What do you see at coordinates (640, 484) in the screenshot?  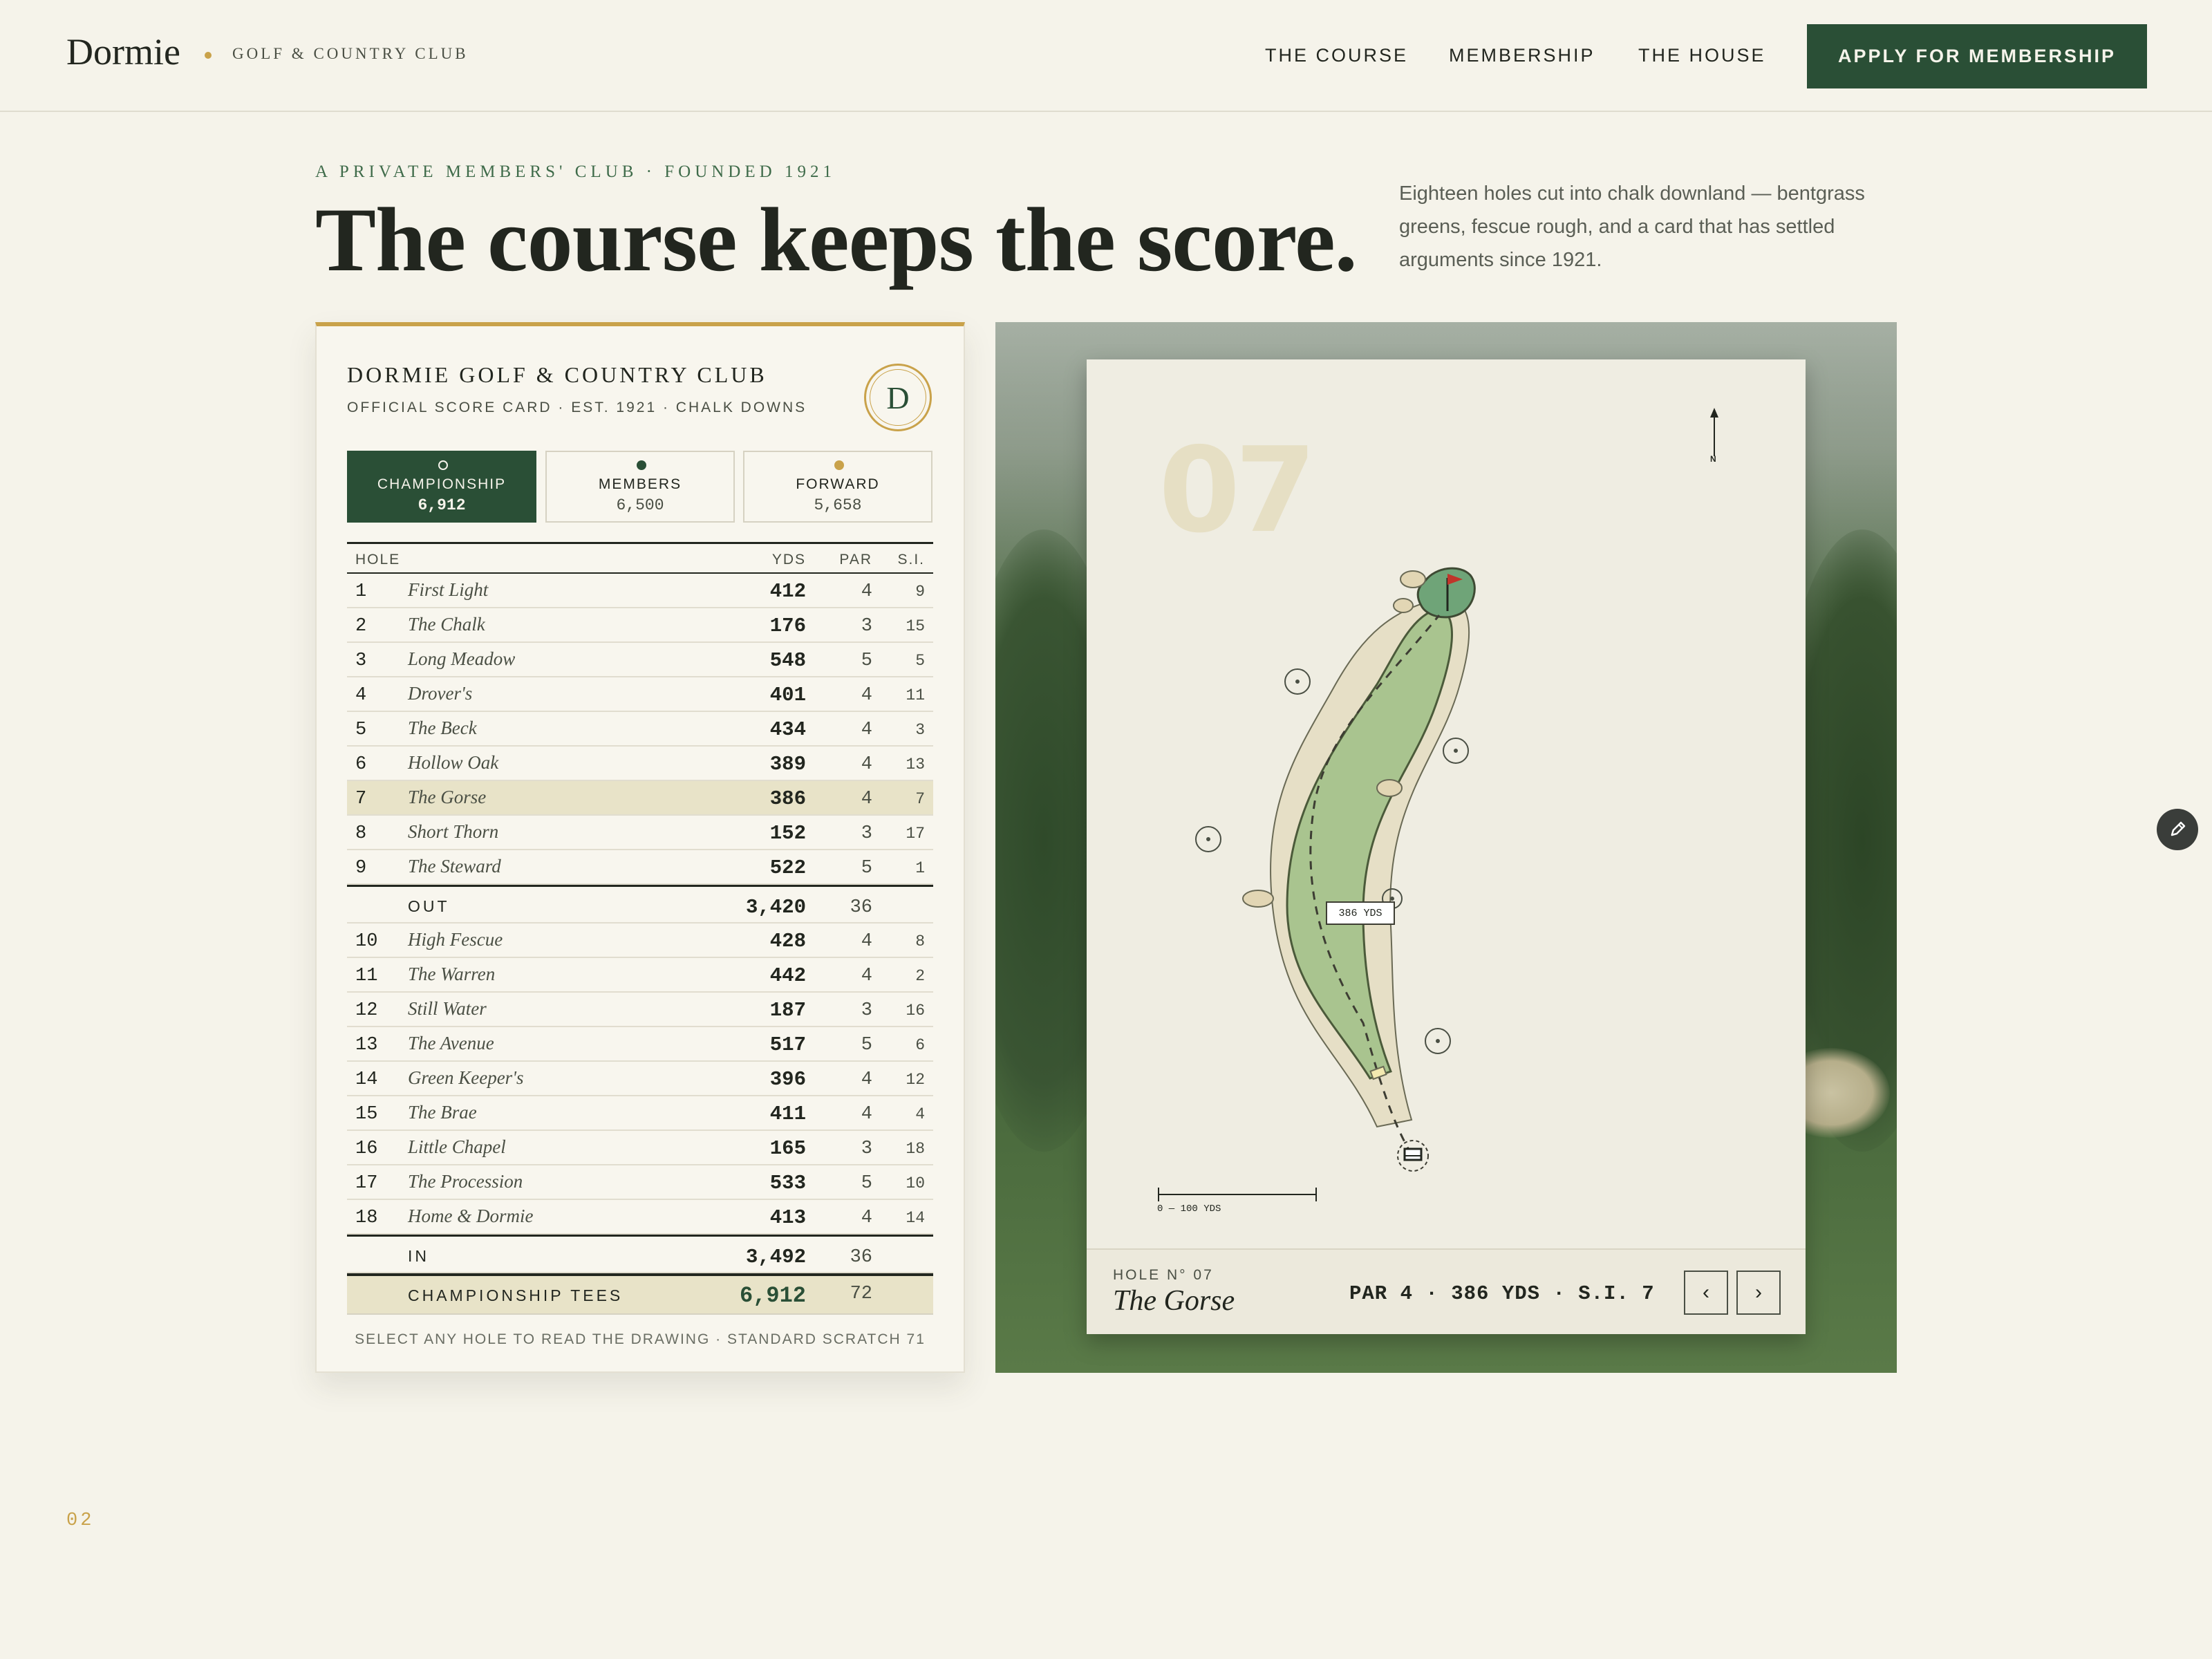 I see `tee-name: MEMBERS` at bounding box center [640, 484].